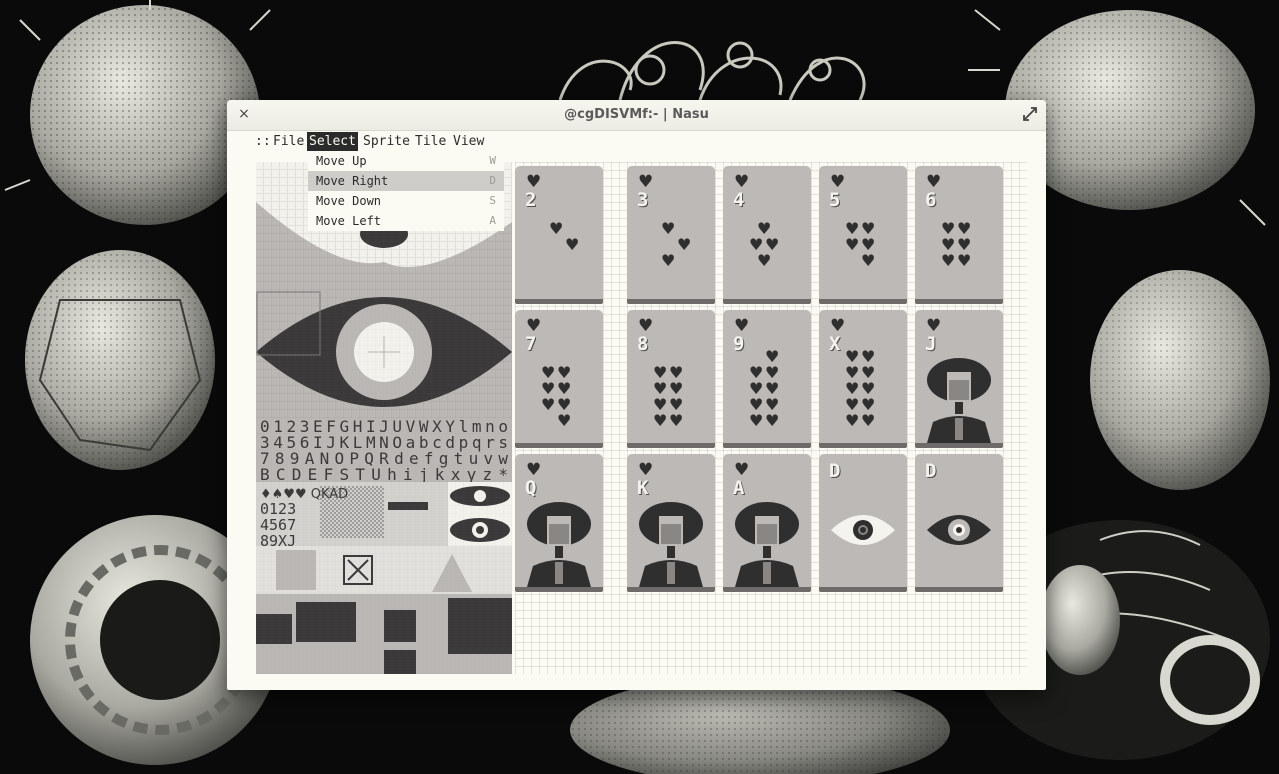 The image size is (1279, 774). What do you see at coordinates (341, 161) in the screenshot?
I see `menu-item-label: Move Up` at bounding box center [341, 161].